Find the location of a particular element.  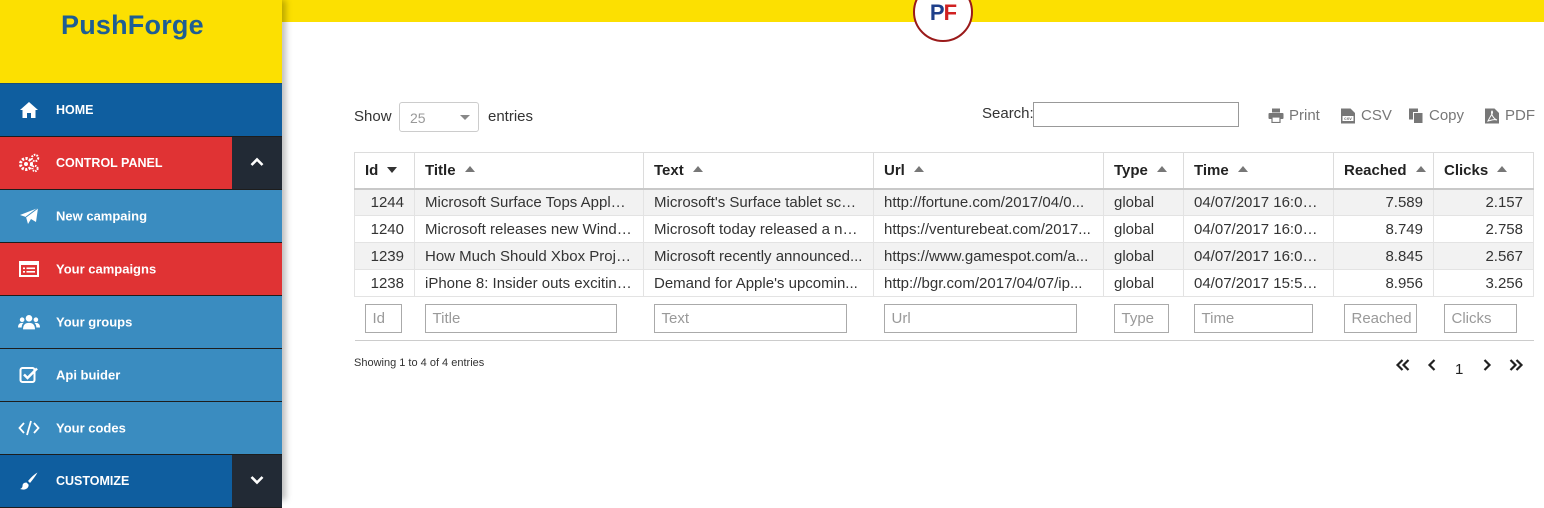

column-header-time: Time is located at coordinates (1258, 171).